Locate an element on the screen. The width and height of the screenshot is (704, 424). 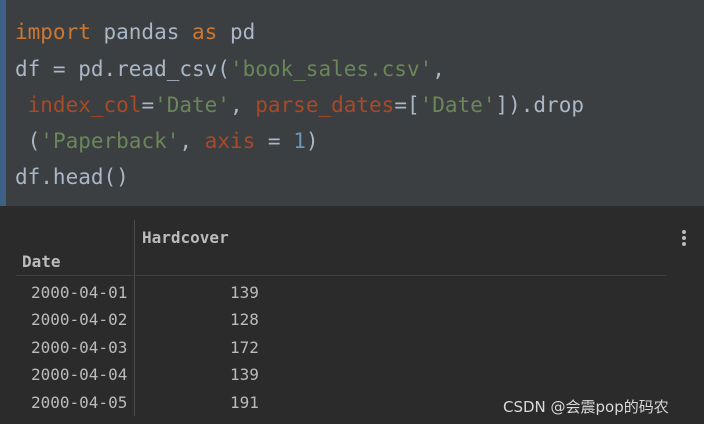
code-line-2: df = pd.read_csv('book_sales.csv', is located at coordinates (230, 69).